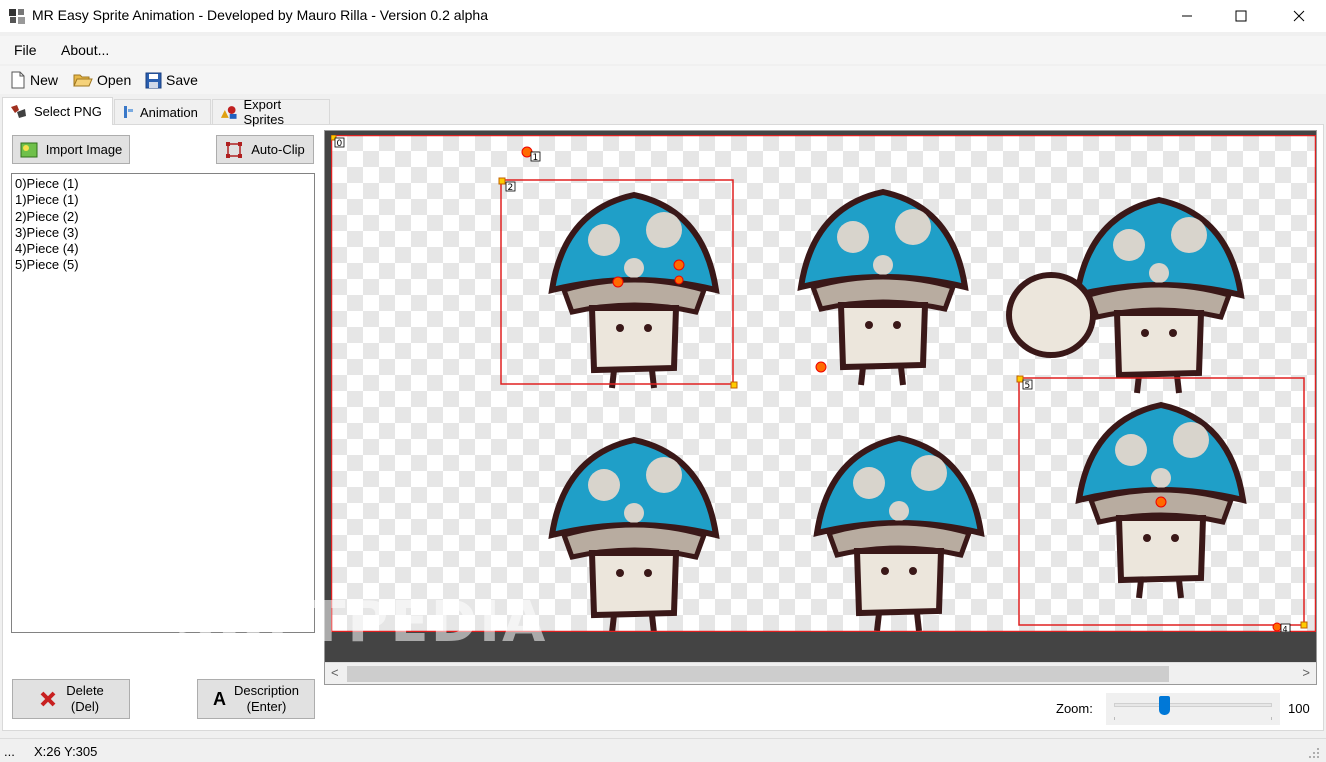 The width and height of the screenshot is (1326, 762). What do you see at coordinates (48, 699) in the screenshot?
I see `delete-x-icon` at bounding box center [48, 699].